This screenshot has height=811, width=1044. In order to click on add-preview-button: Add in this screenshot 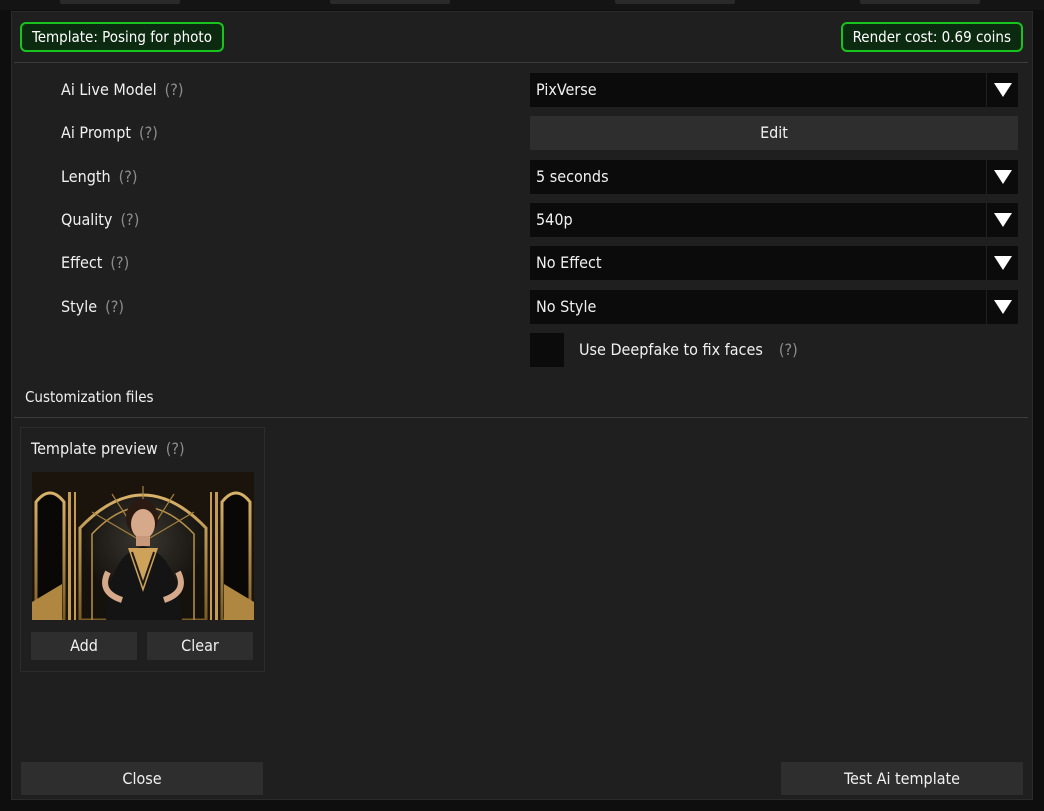, I will do `click(84, 646)`.